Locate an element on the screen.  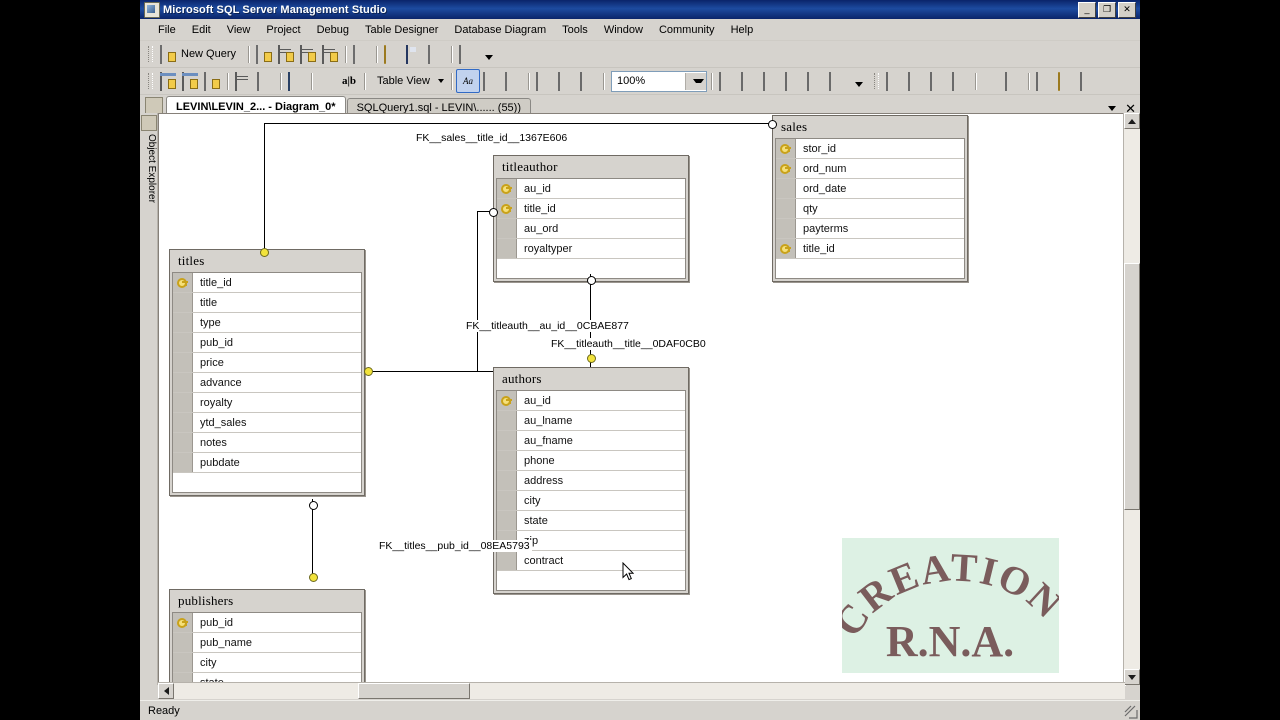
print-icon is located at coordinates (436, 54).